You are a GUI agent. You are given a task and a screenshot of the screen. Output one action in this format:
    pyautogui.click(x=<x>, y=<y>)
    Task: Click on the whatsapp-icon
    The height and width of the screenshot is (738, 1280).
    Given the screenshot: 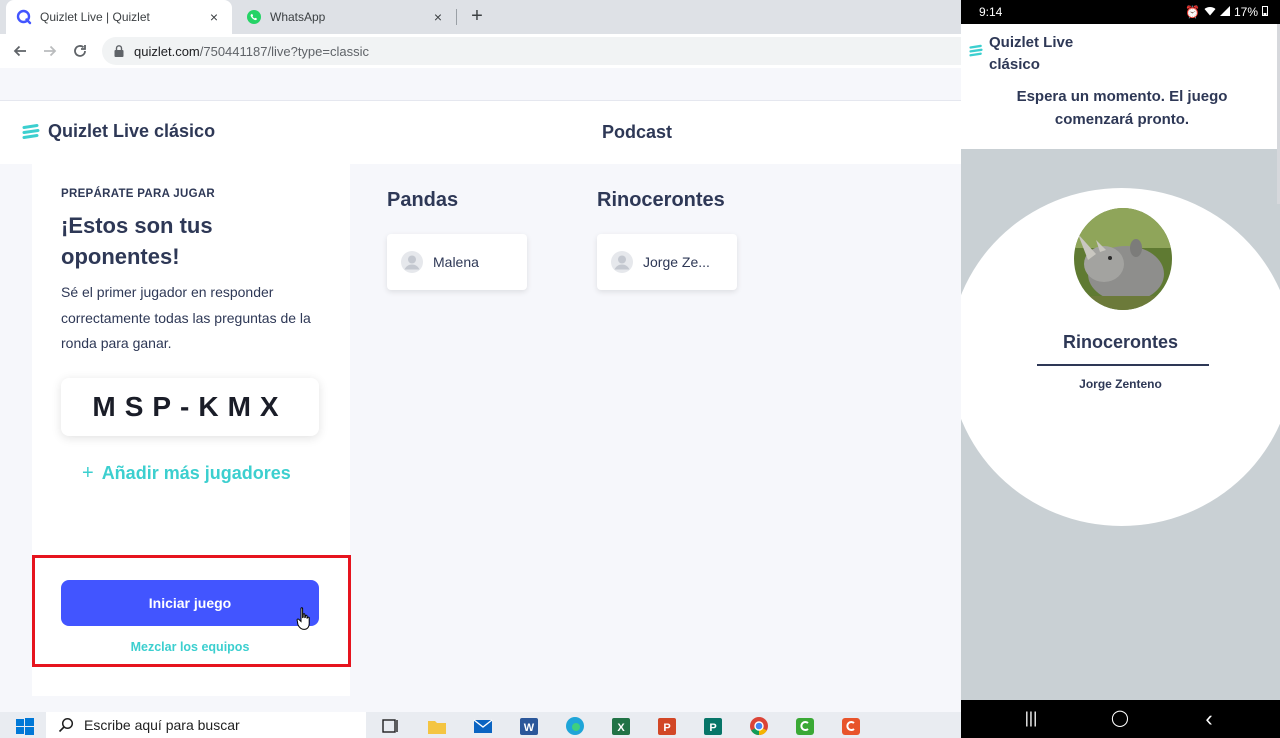 What is the action you would take?
    pyautogui.click(x=254, y=17)
    